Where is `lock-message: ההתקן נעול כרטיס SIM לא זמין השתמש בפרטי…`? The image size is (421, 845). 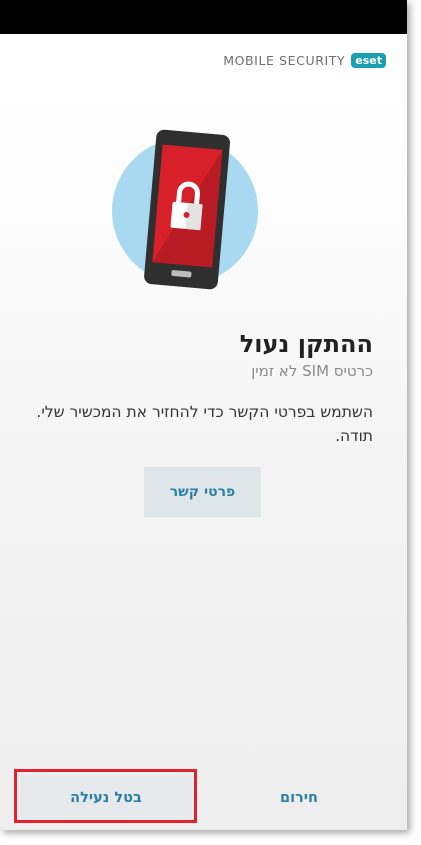 lock-message: ההתקן נעול כרטיס SIM לא זמין השתמש בפרטי… is located at coordinates (198, 389).